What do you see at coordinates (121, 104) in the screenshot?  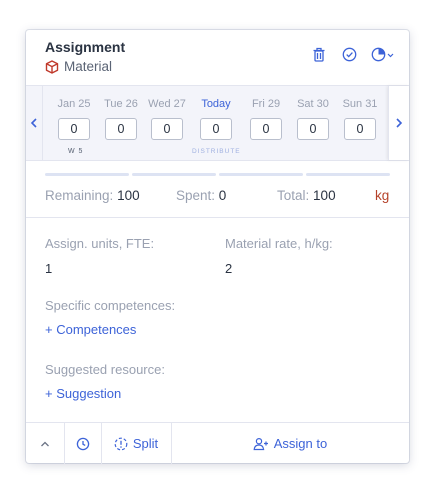 I see `day-label: Tue 26` at bounding box center [121, 104].